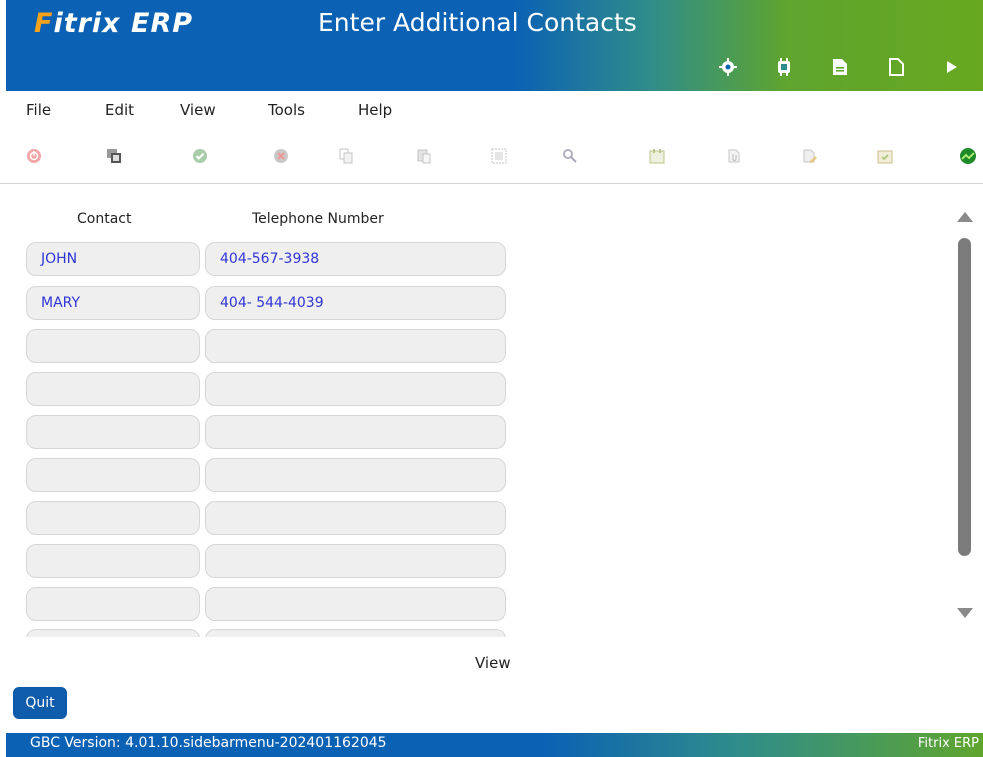  What do you see at coordinates (964, 397) in the screenshot?
I see `scroll-thumb` at bounding box center [964, 397].